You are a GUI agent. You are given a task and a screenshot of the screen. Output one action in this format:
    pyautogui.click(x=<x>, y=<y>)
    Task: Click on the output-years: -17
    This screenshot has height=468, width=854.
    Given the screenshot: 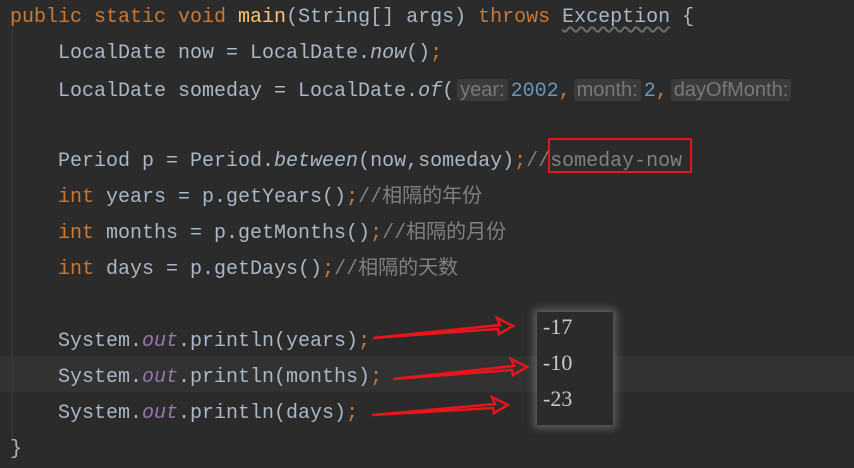 What is the action you would take?
    pyautogui.click(x=558, y=326)
    